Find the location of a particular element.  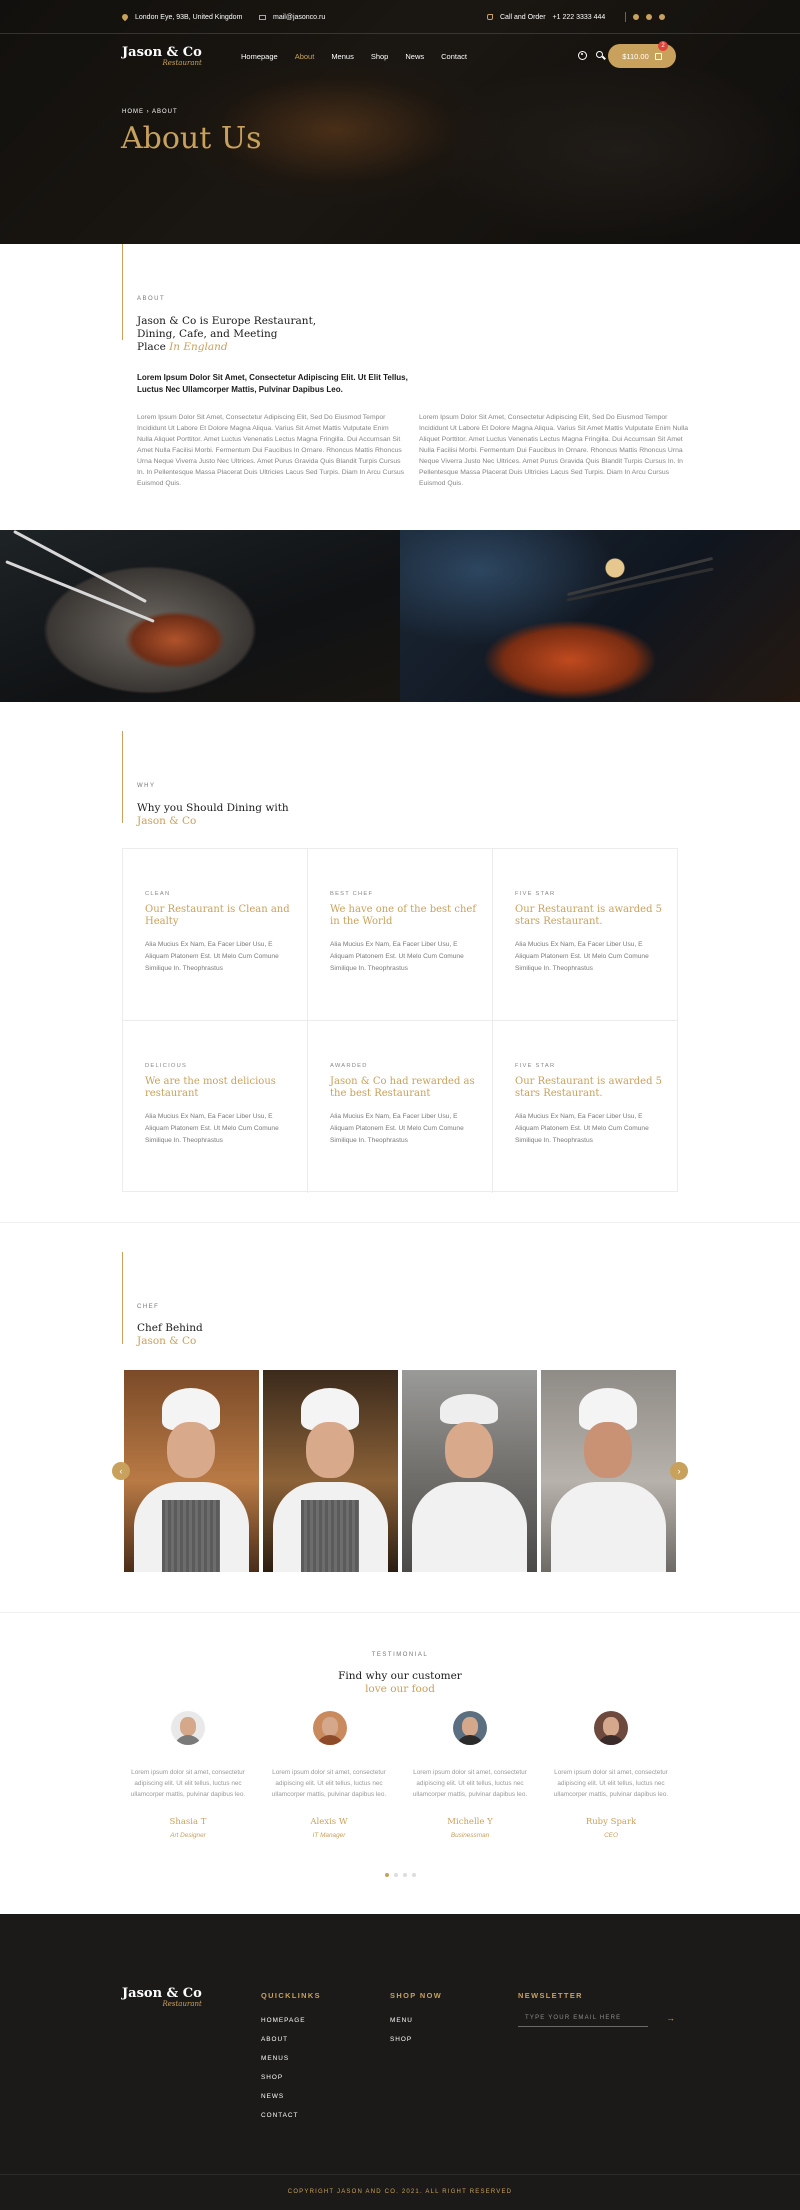

cooking-pan-photo is located at coordinates (200, 616).